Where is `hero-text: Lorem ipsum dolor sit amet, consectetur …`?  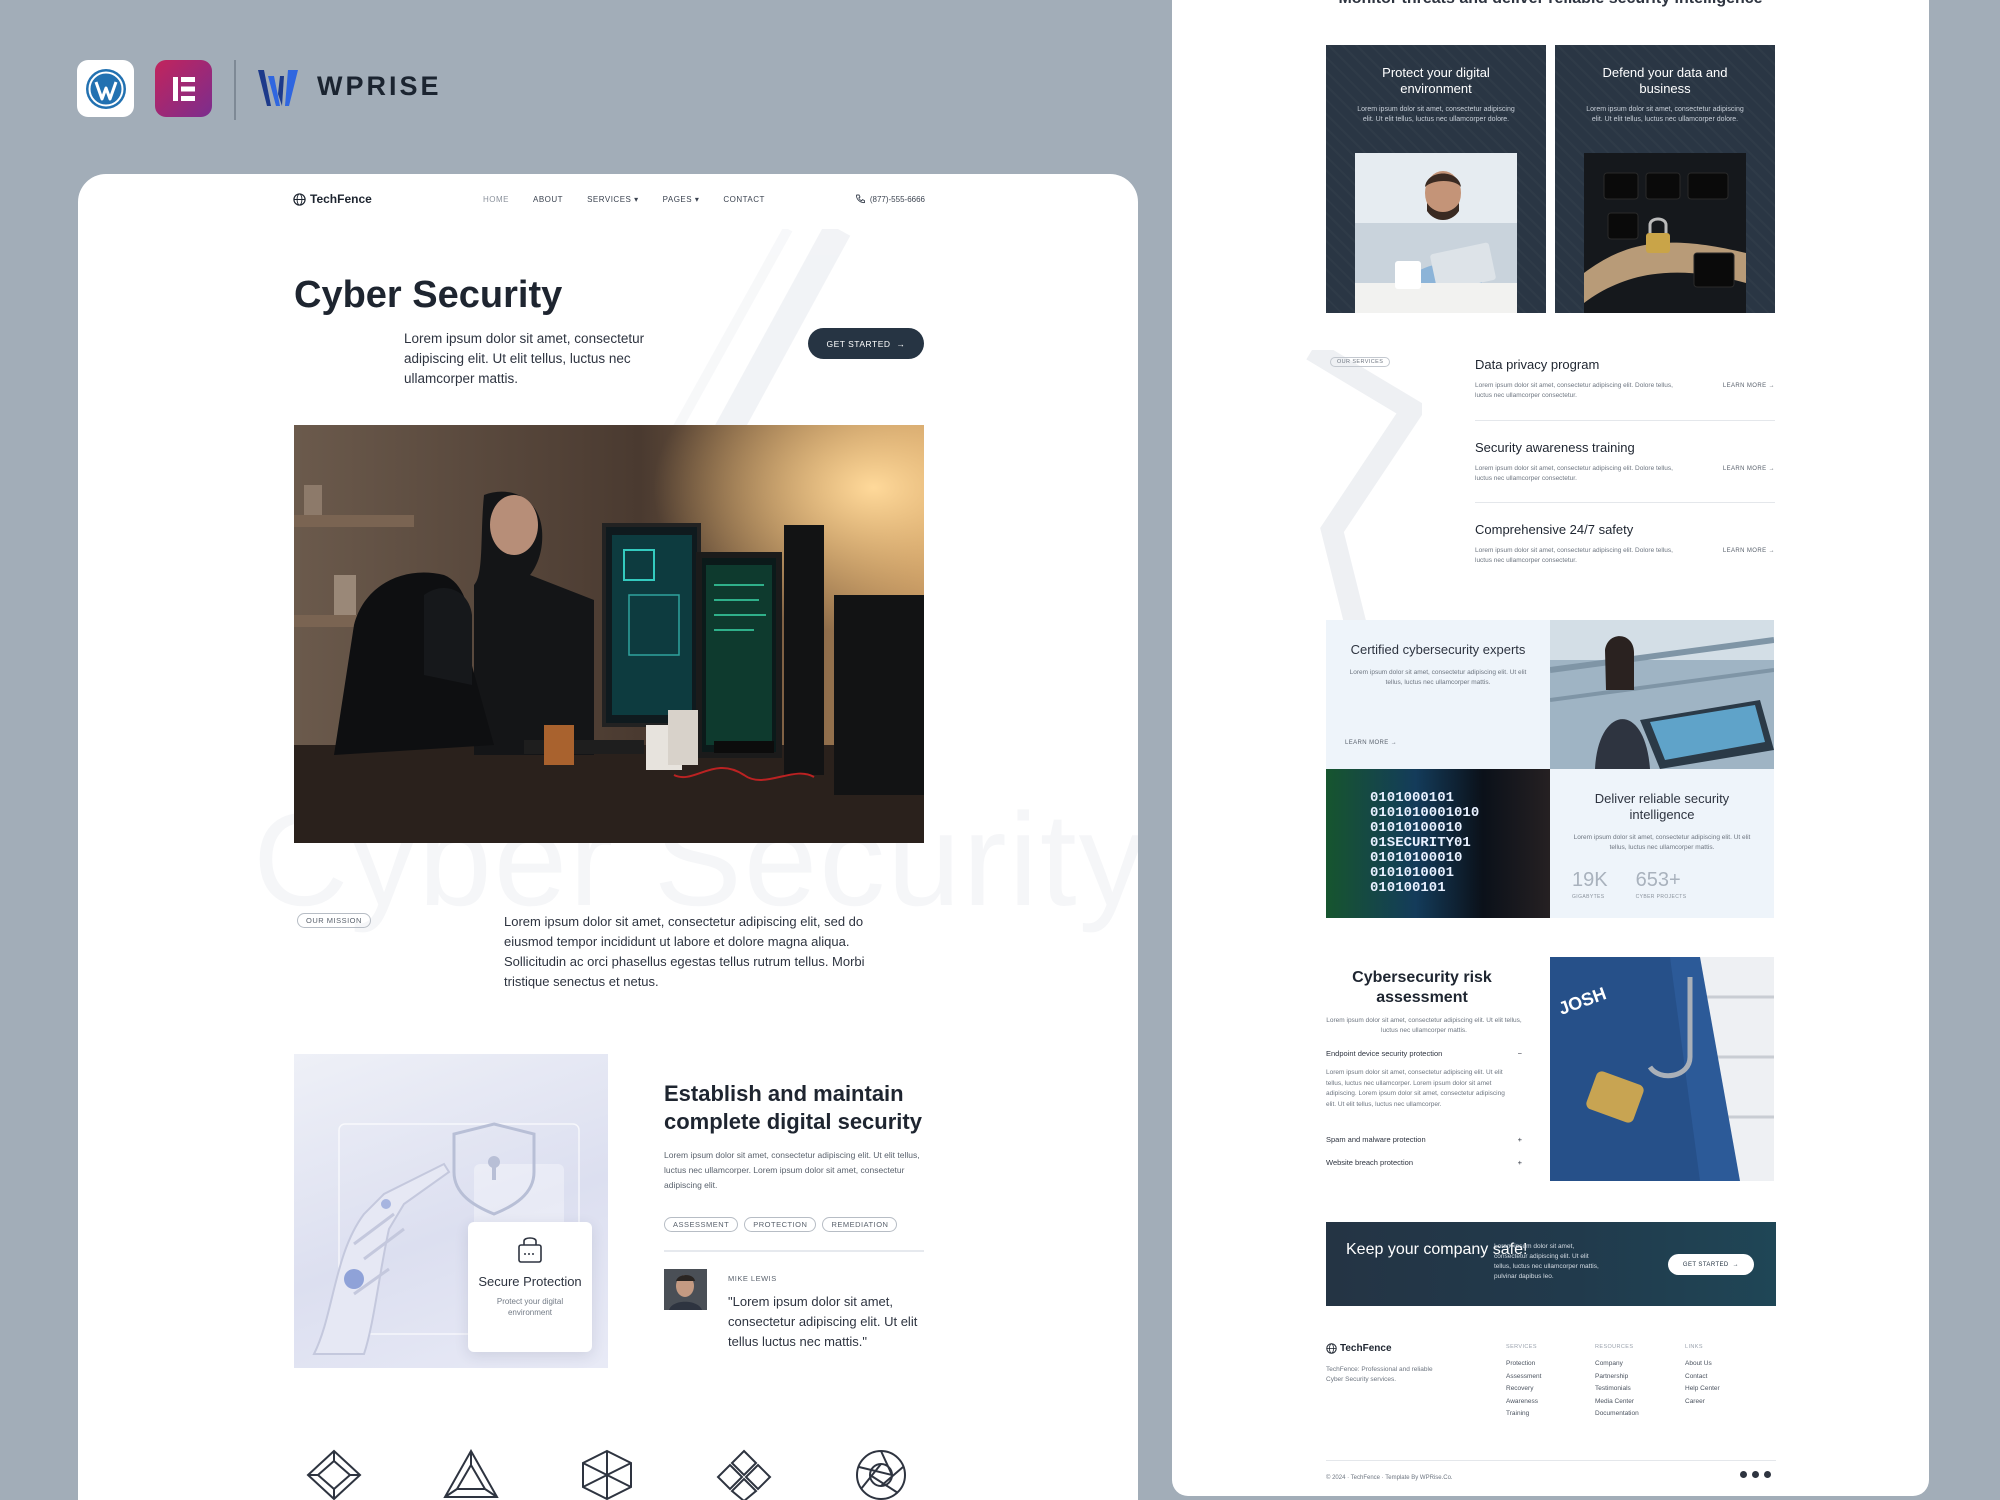
hero-text: Lorem ipsum dolor sit amet, consectetur … is located at coordinates (524, 358).